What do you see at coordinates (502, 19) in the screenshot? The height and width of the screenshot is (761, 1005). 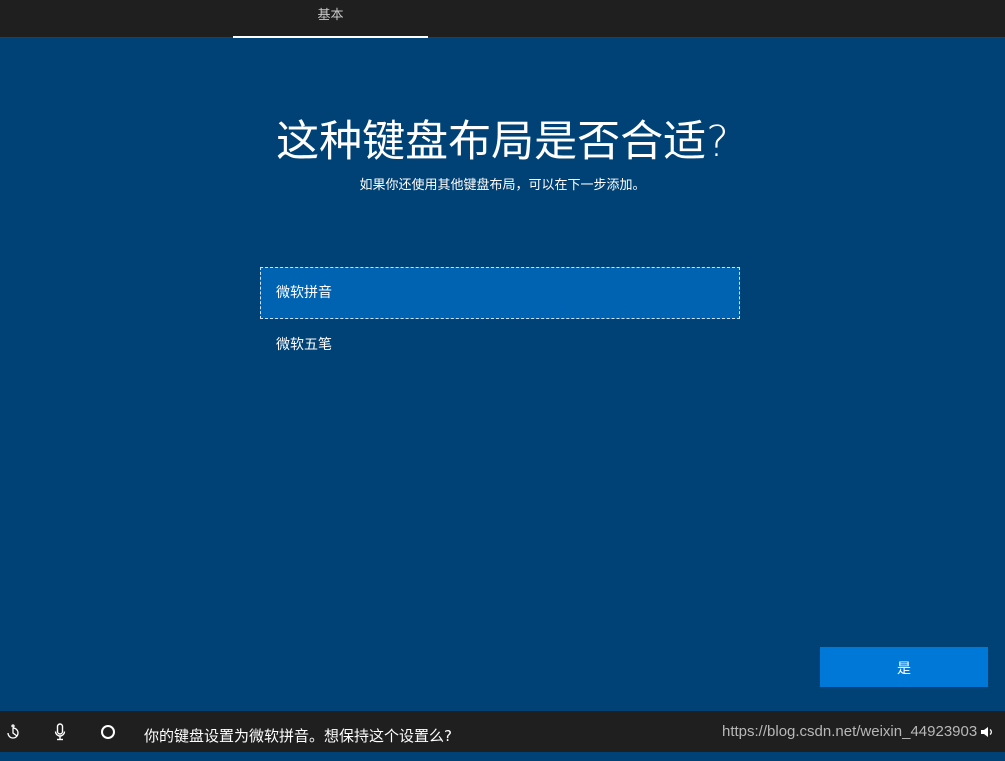 I see `top-bar: 基本` at bounding box center [502, 19].